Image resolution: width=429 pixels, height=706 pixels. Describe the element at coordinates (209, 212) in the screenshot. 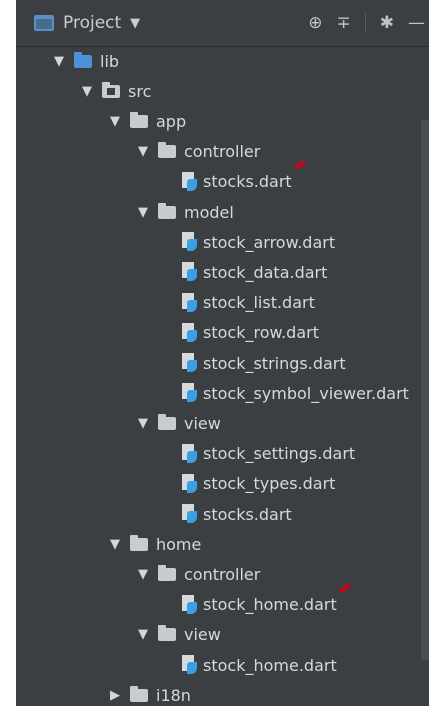

I see `tree-item-label: model` at that location.